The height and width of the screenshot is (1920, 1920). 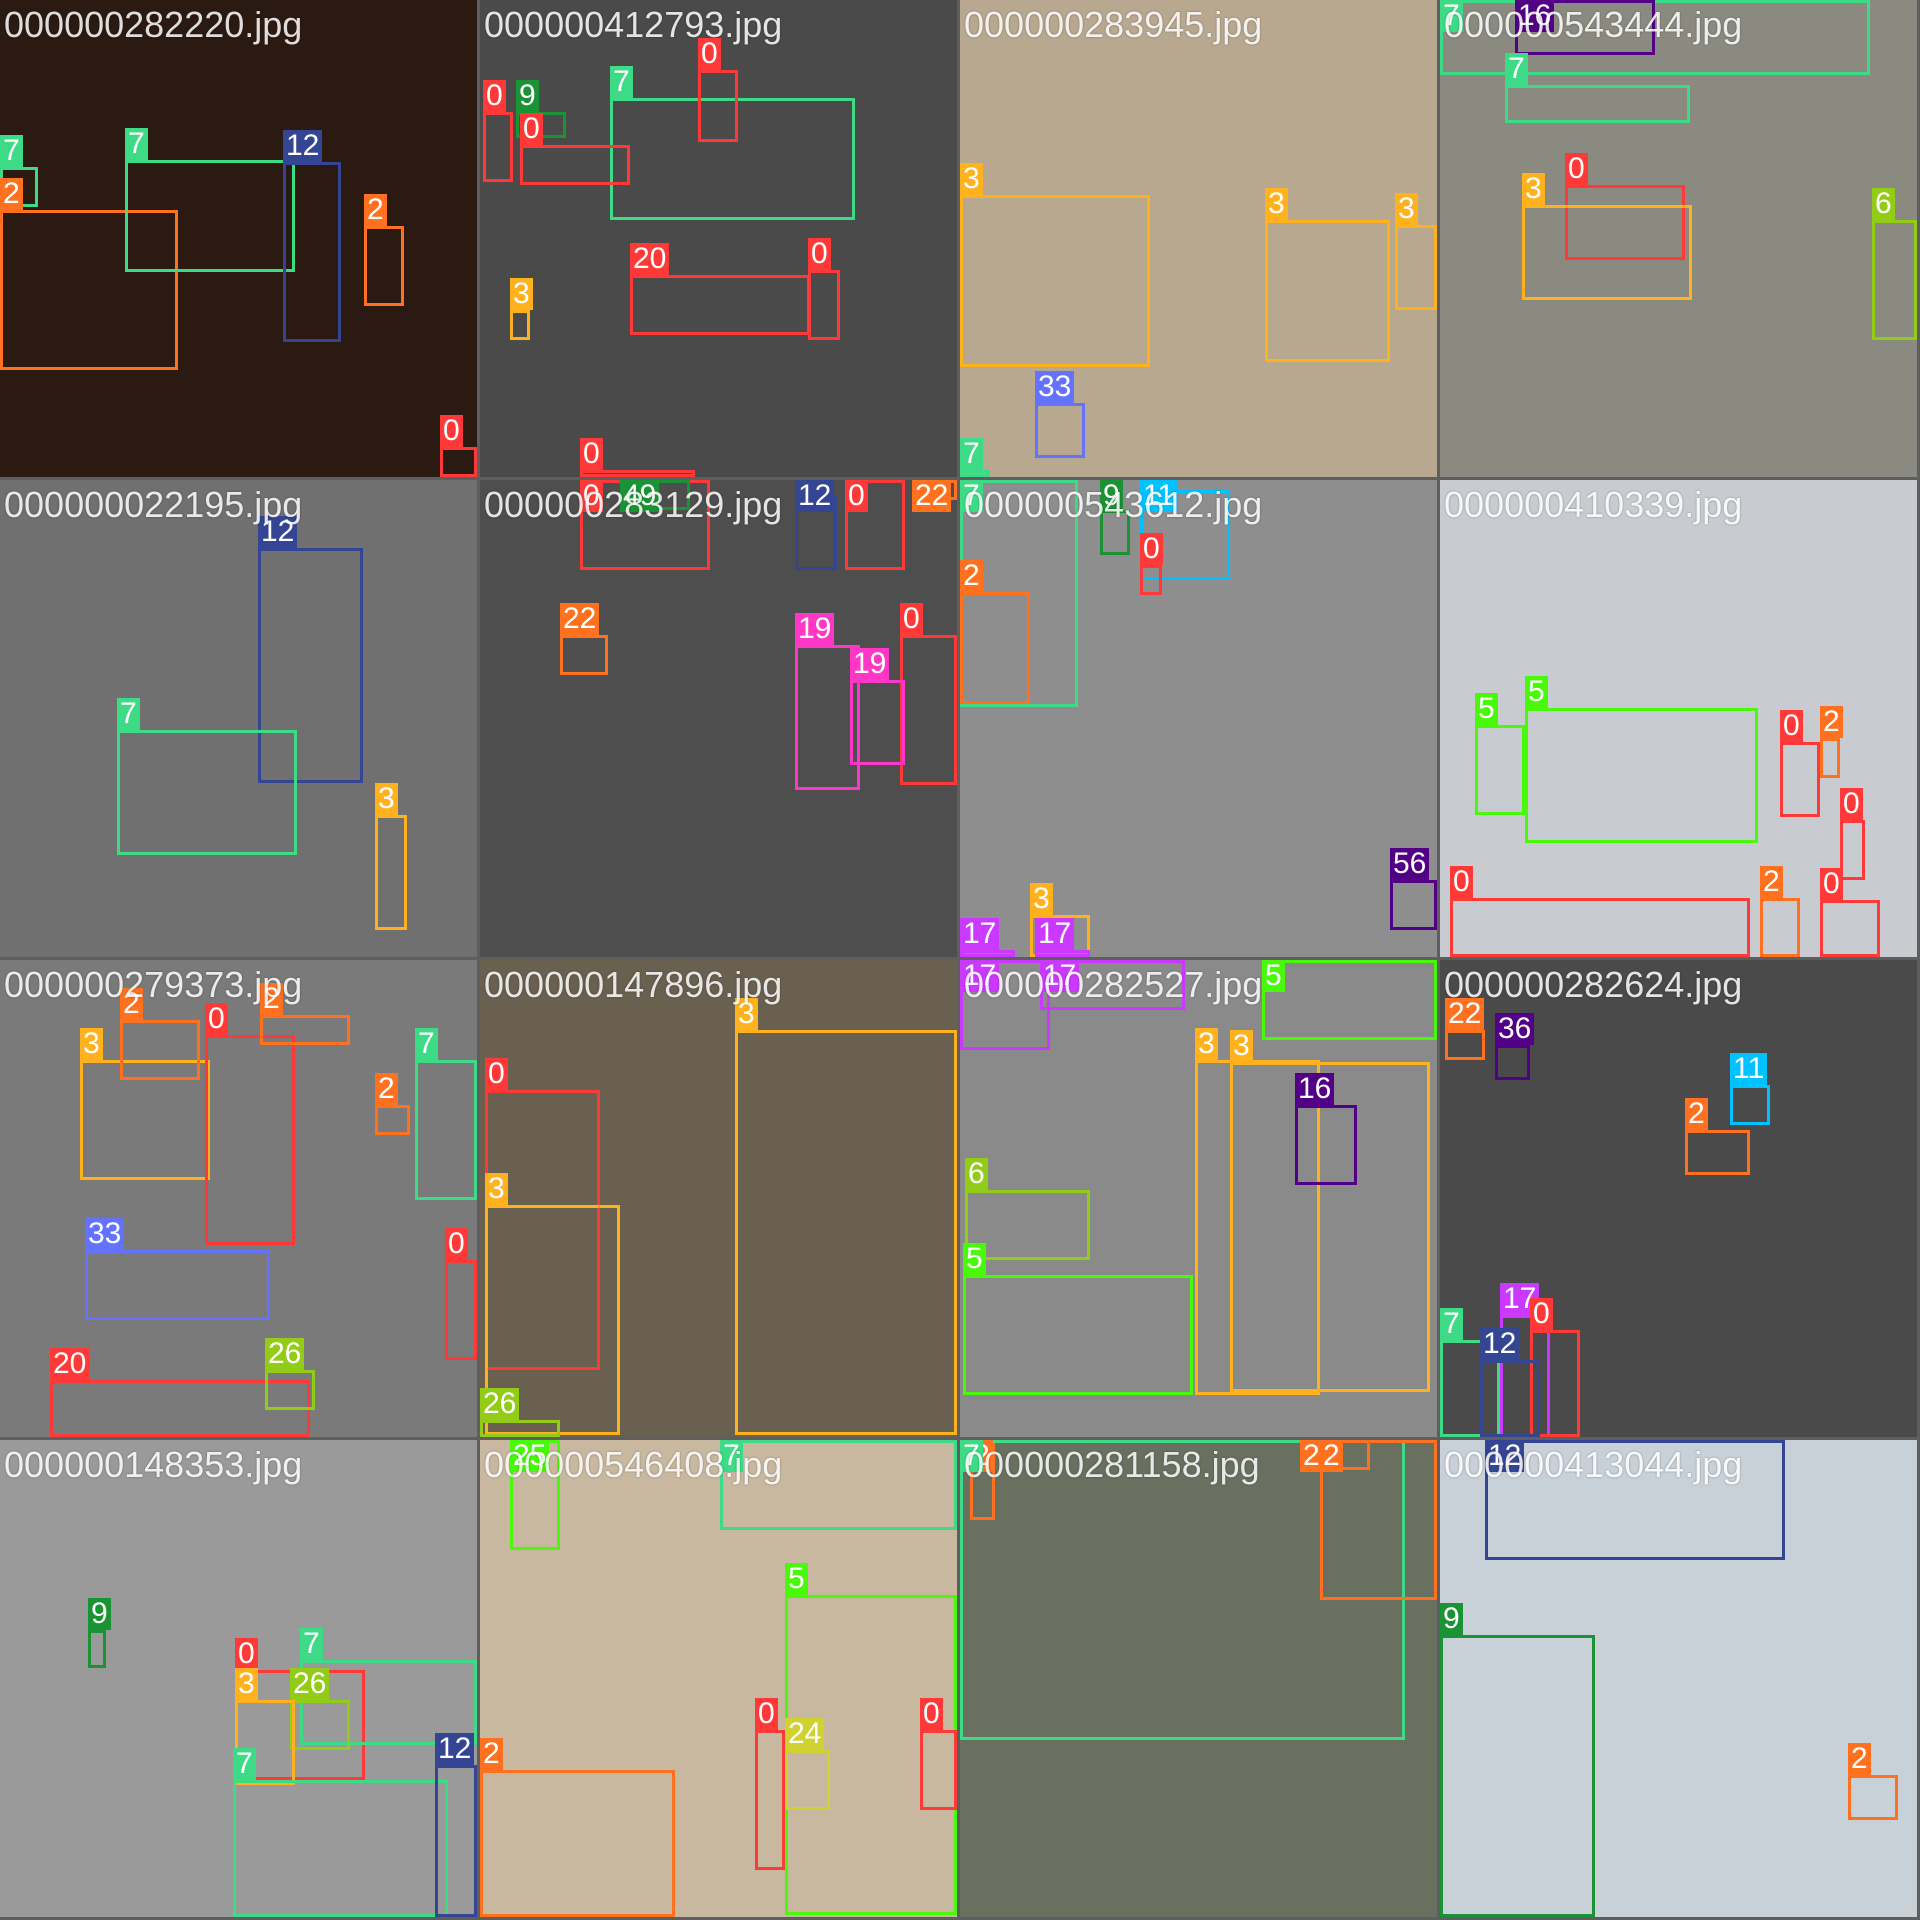 What do you see at coordinates (976, 1174) in the screenshot?
I see `class-label: 6` at bounding box center [976, 1174].